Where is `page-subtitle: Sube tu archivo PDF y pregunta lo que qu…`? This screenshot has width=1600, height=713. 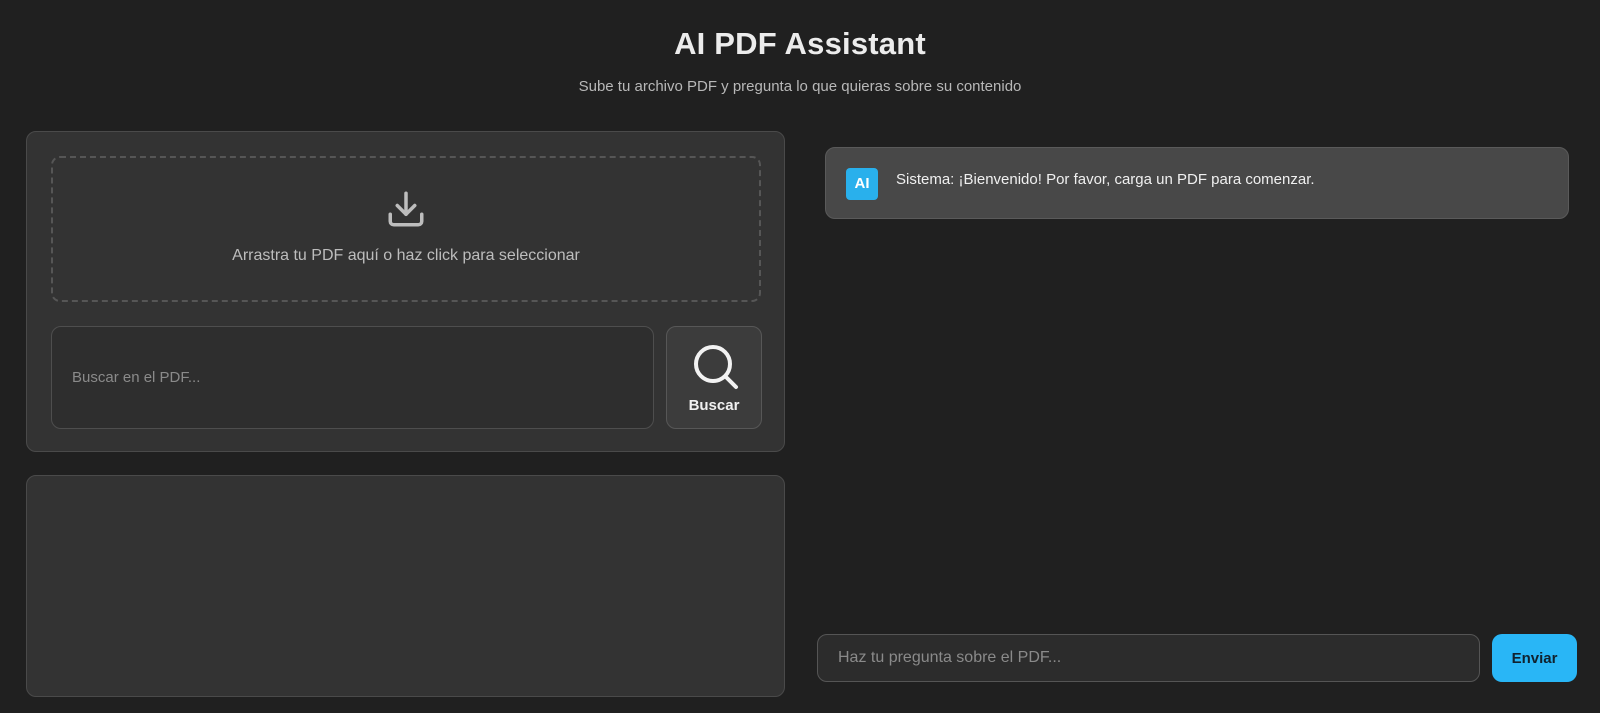 page-subtitle: Sube tu archivo PDF y pregunta lo que qu… is located at coordinates (800, 86).